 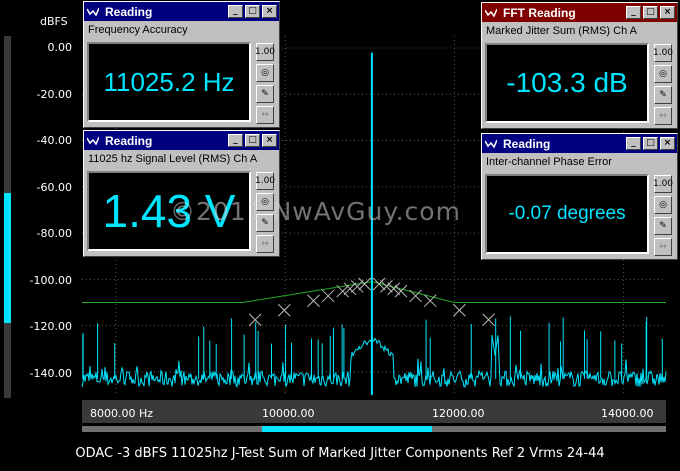 What do you see at coordinates (288, 413) in the screenshot?
I see `x-tick: 10000.00` at bounding box center [288, 413].